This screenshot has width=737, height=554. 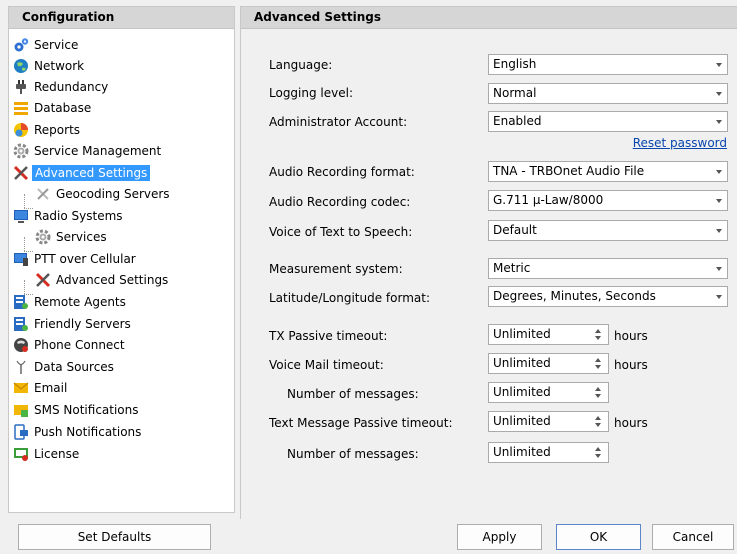 I want to click on database-icon, so click(x=21, y=108).